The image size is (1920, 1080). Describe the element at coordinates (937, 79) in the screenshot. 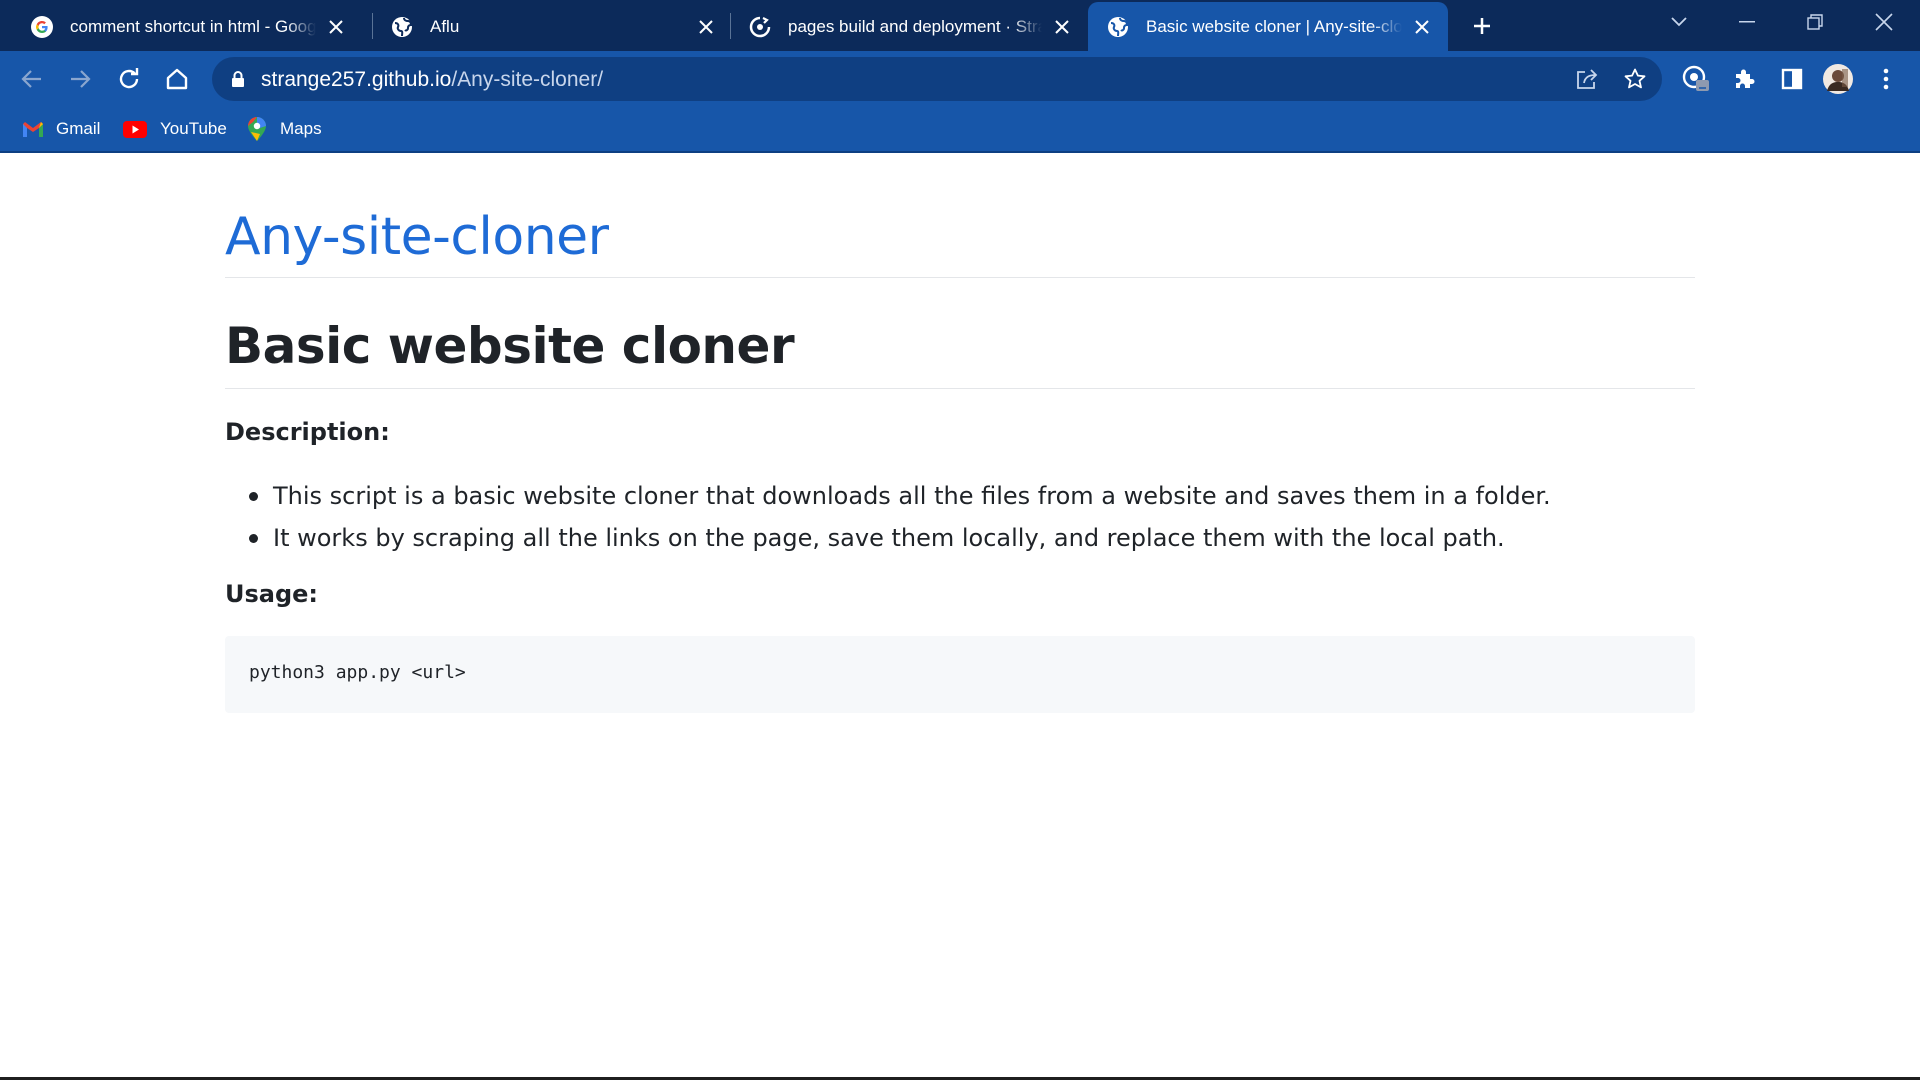

I see `address-bar: strange257.github.io/Any-site-cloner/` at that location.